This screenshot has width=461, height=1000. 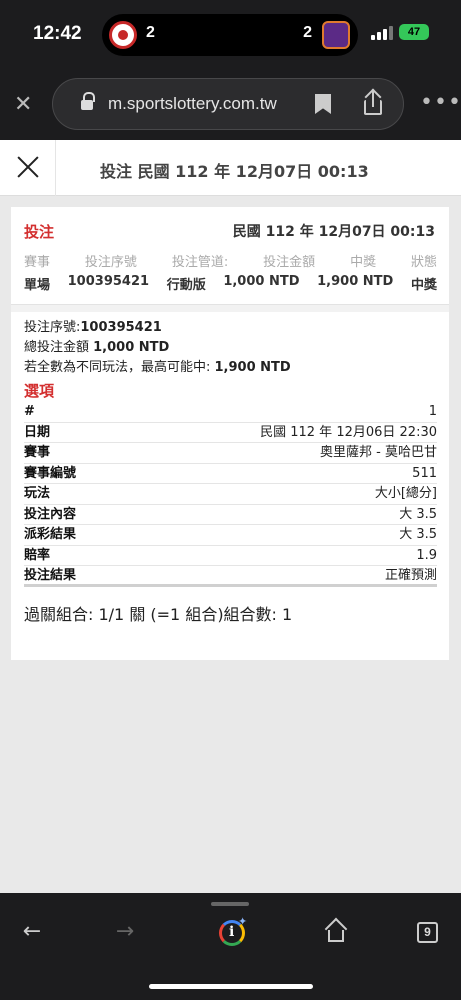 What do you see at coordinates (50, 534) in the screenshot?
I see `option-key: 派彩結果` at bounding box center [50, 534].